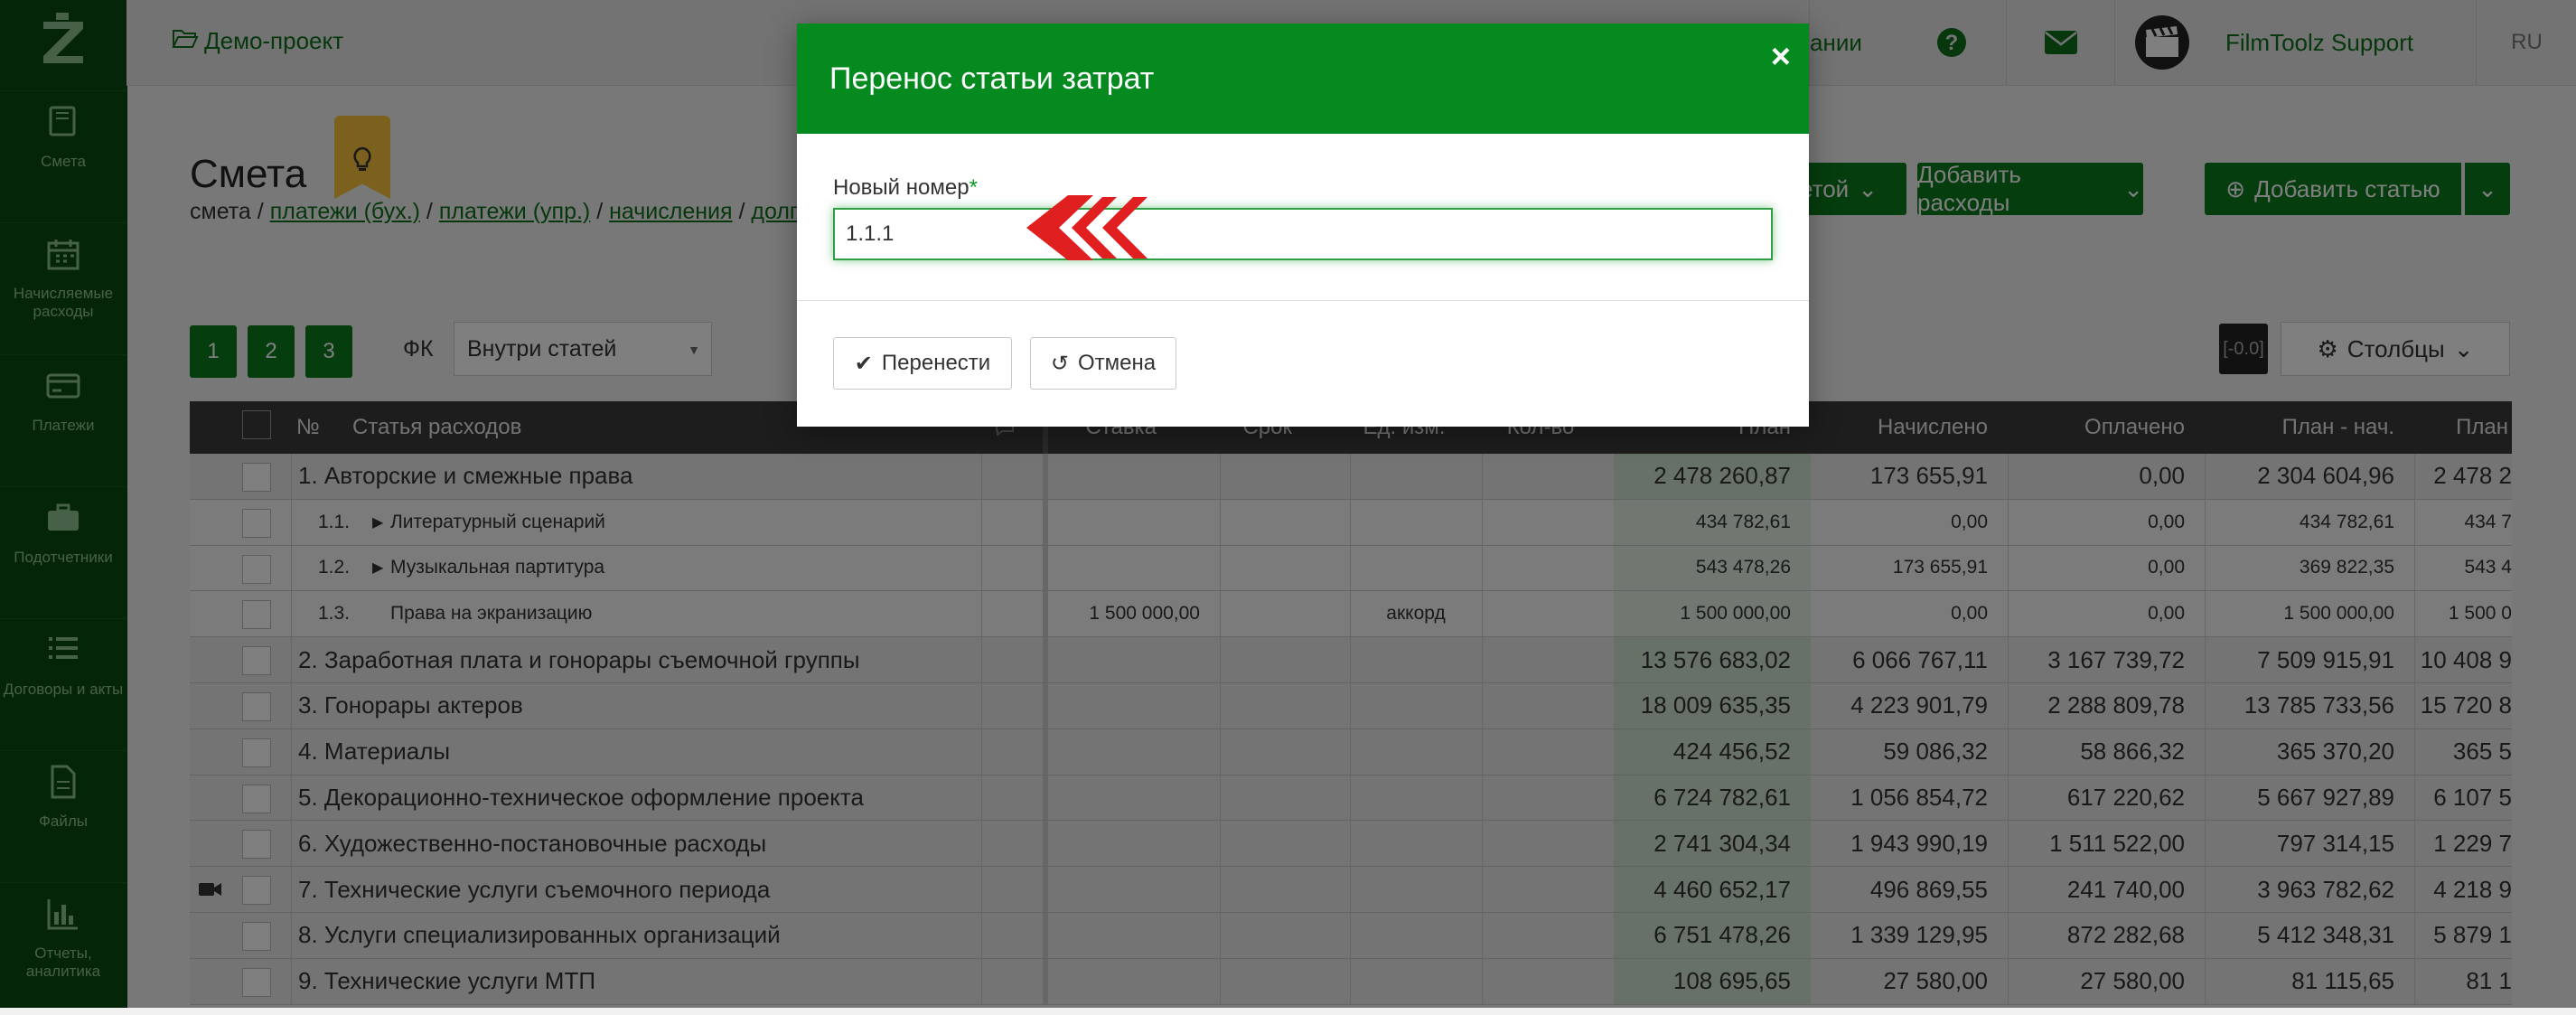 This screenshot has height=1015, width=2576. What do you see at coordinates (905, 187) in the screenshot?
I see `new-number-label: Новый номер*` at bounding box center [905, 187].